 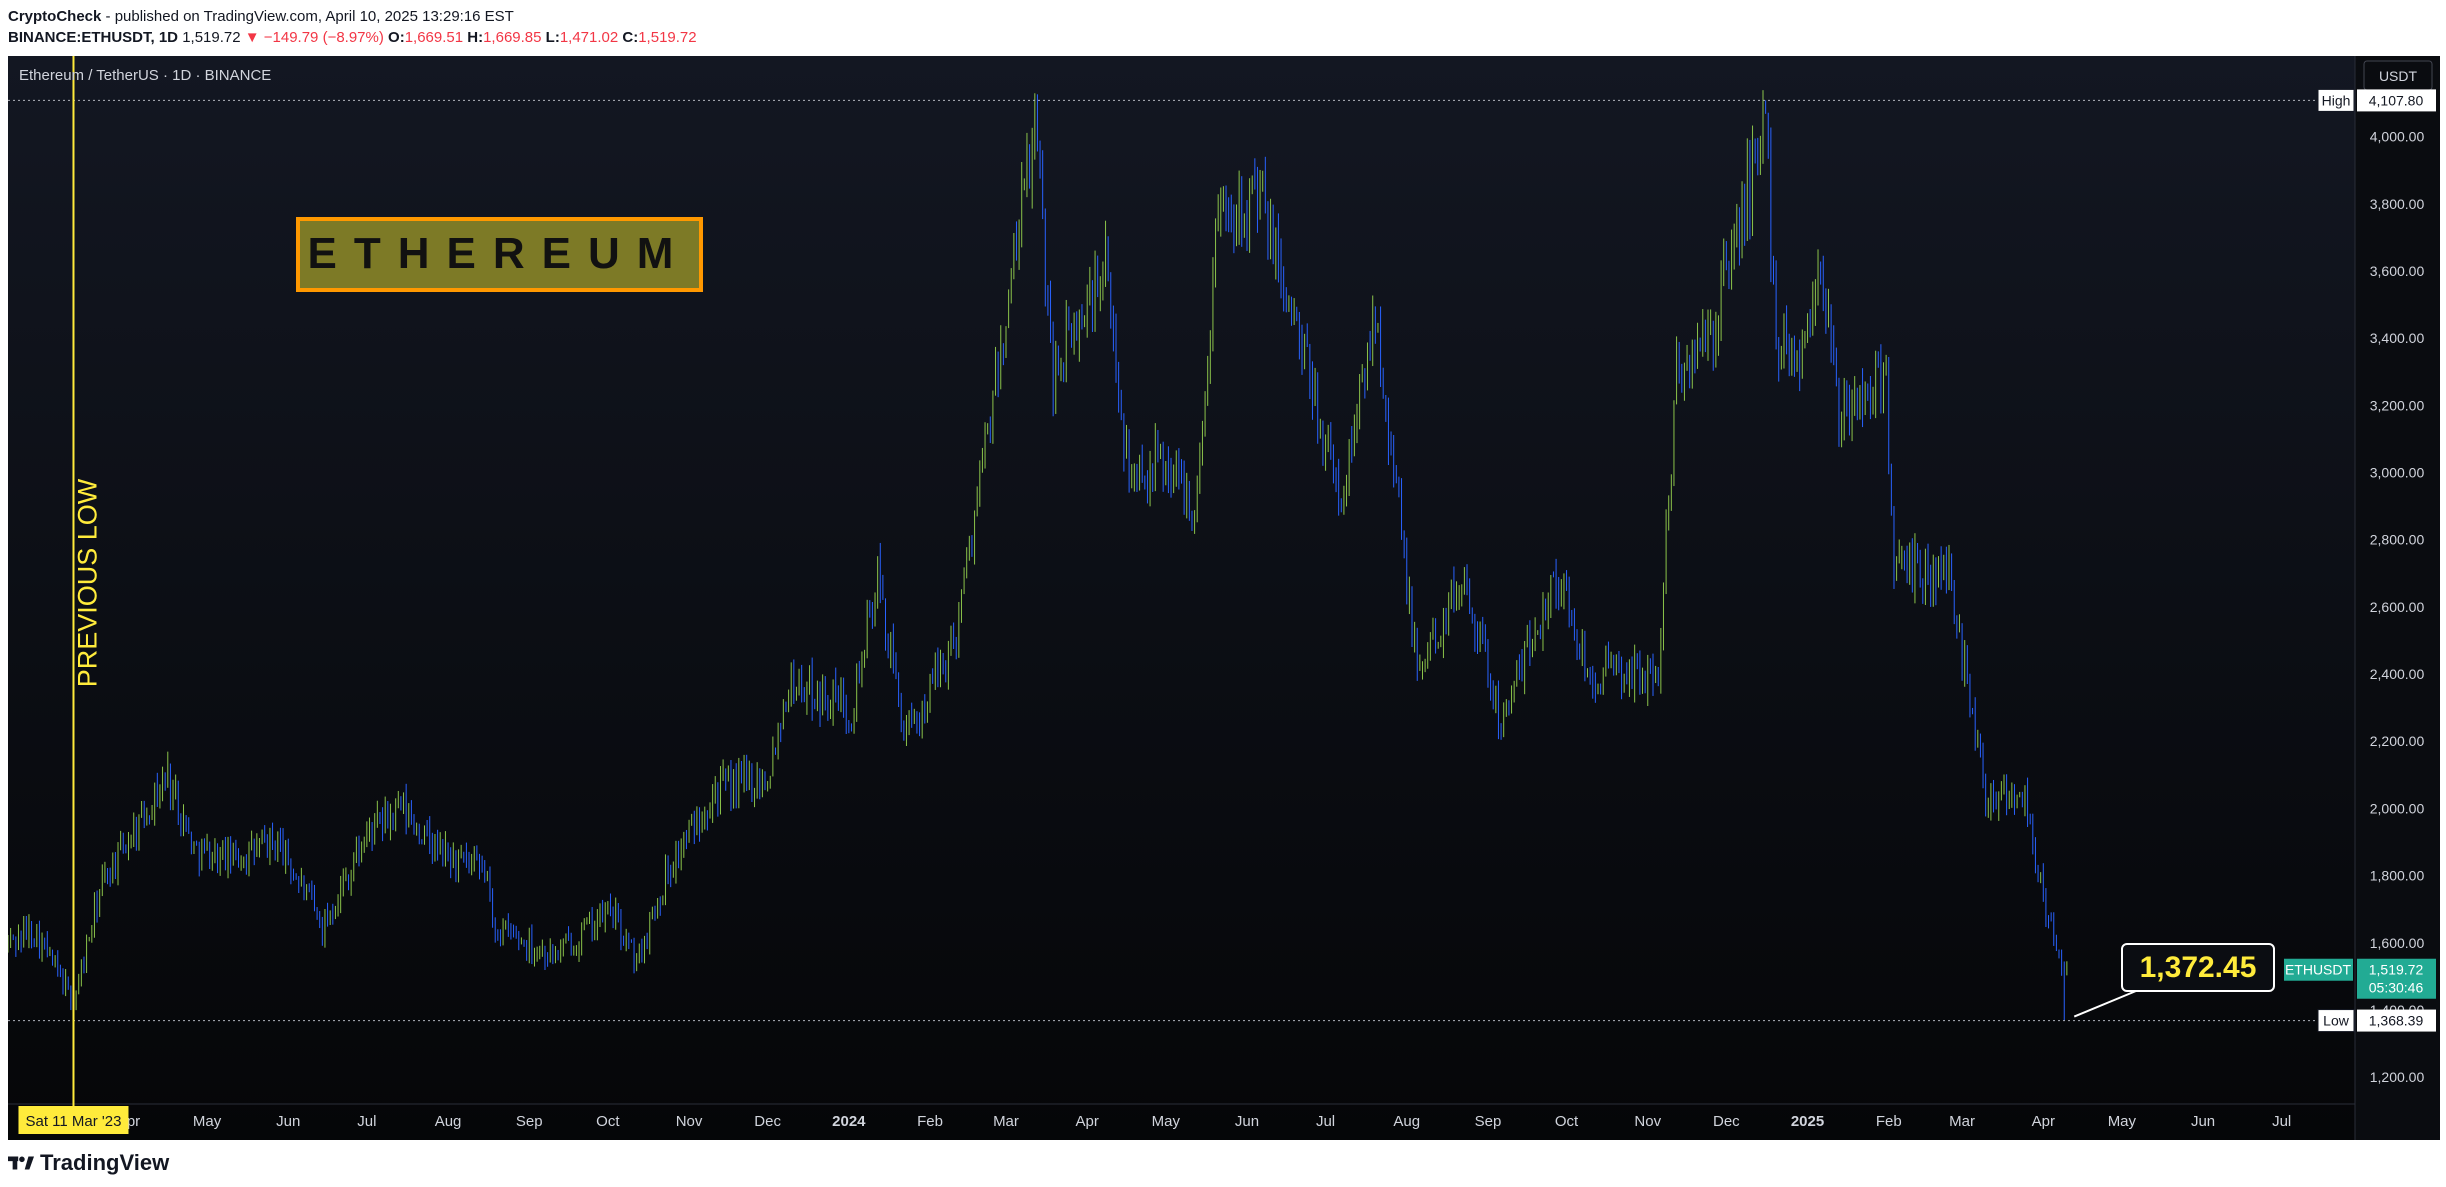 What do you see at coordinates (849, 1121) in the screenshot?
I see `x-tick-label: 2024` at bounding box center [849, 1121].